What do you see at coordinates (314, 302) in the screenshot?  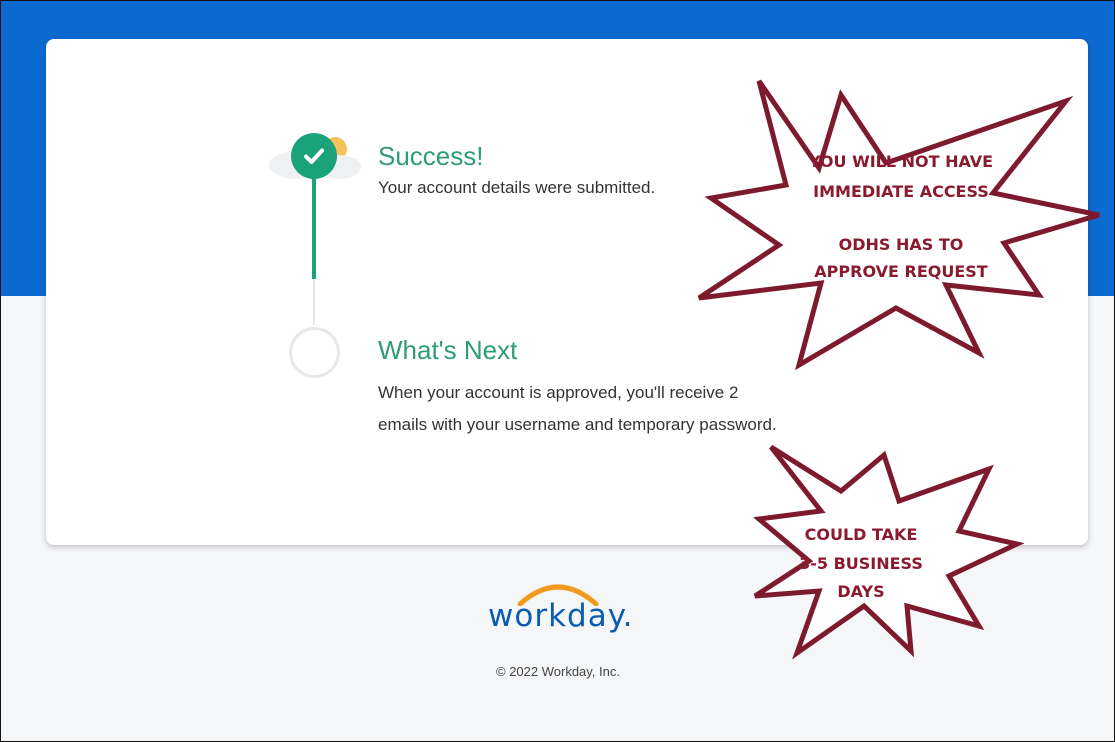 I see `progress-line-pending` at bounding box center [314, 302].